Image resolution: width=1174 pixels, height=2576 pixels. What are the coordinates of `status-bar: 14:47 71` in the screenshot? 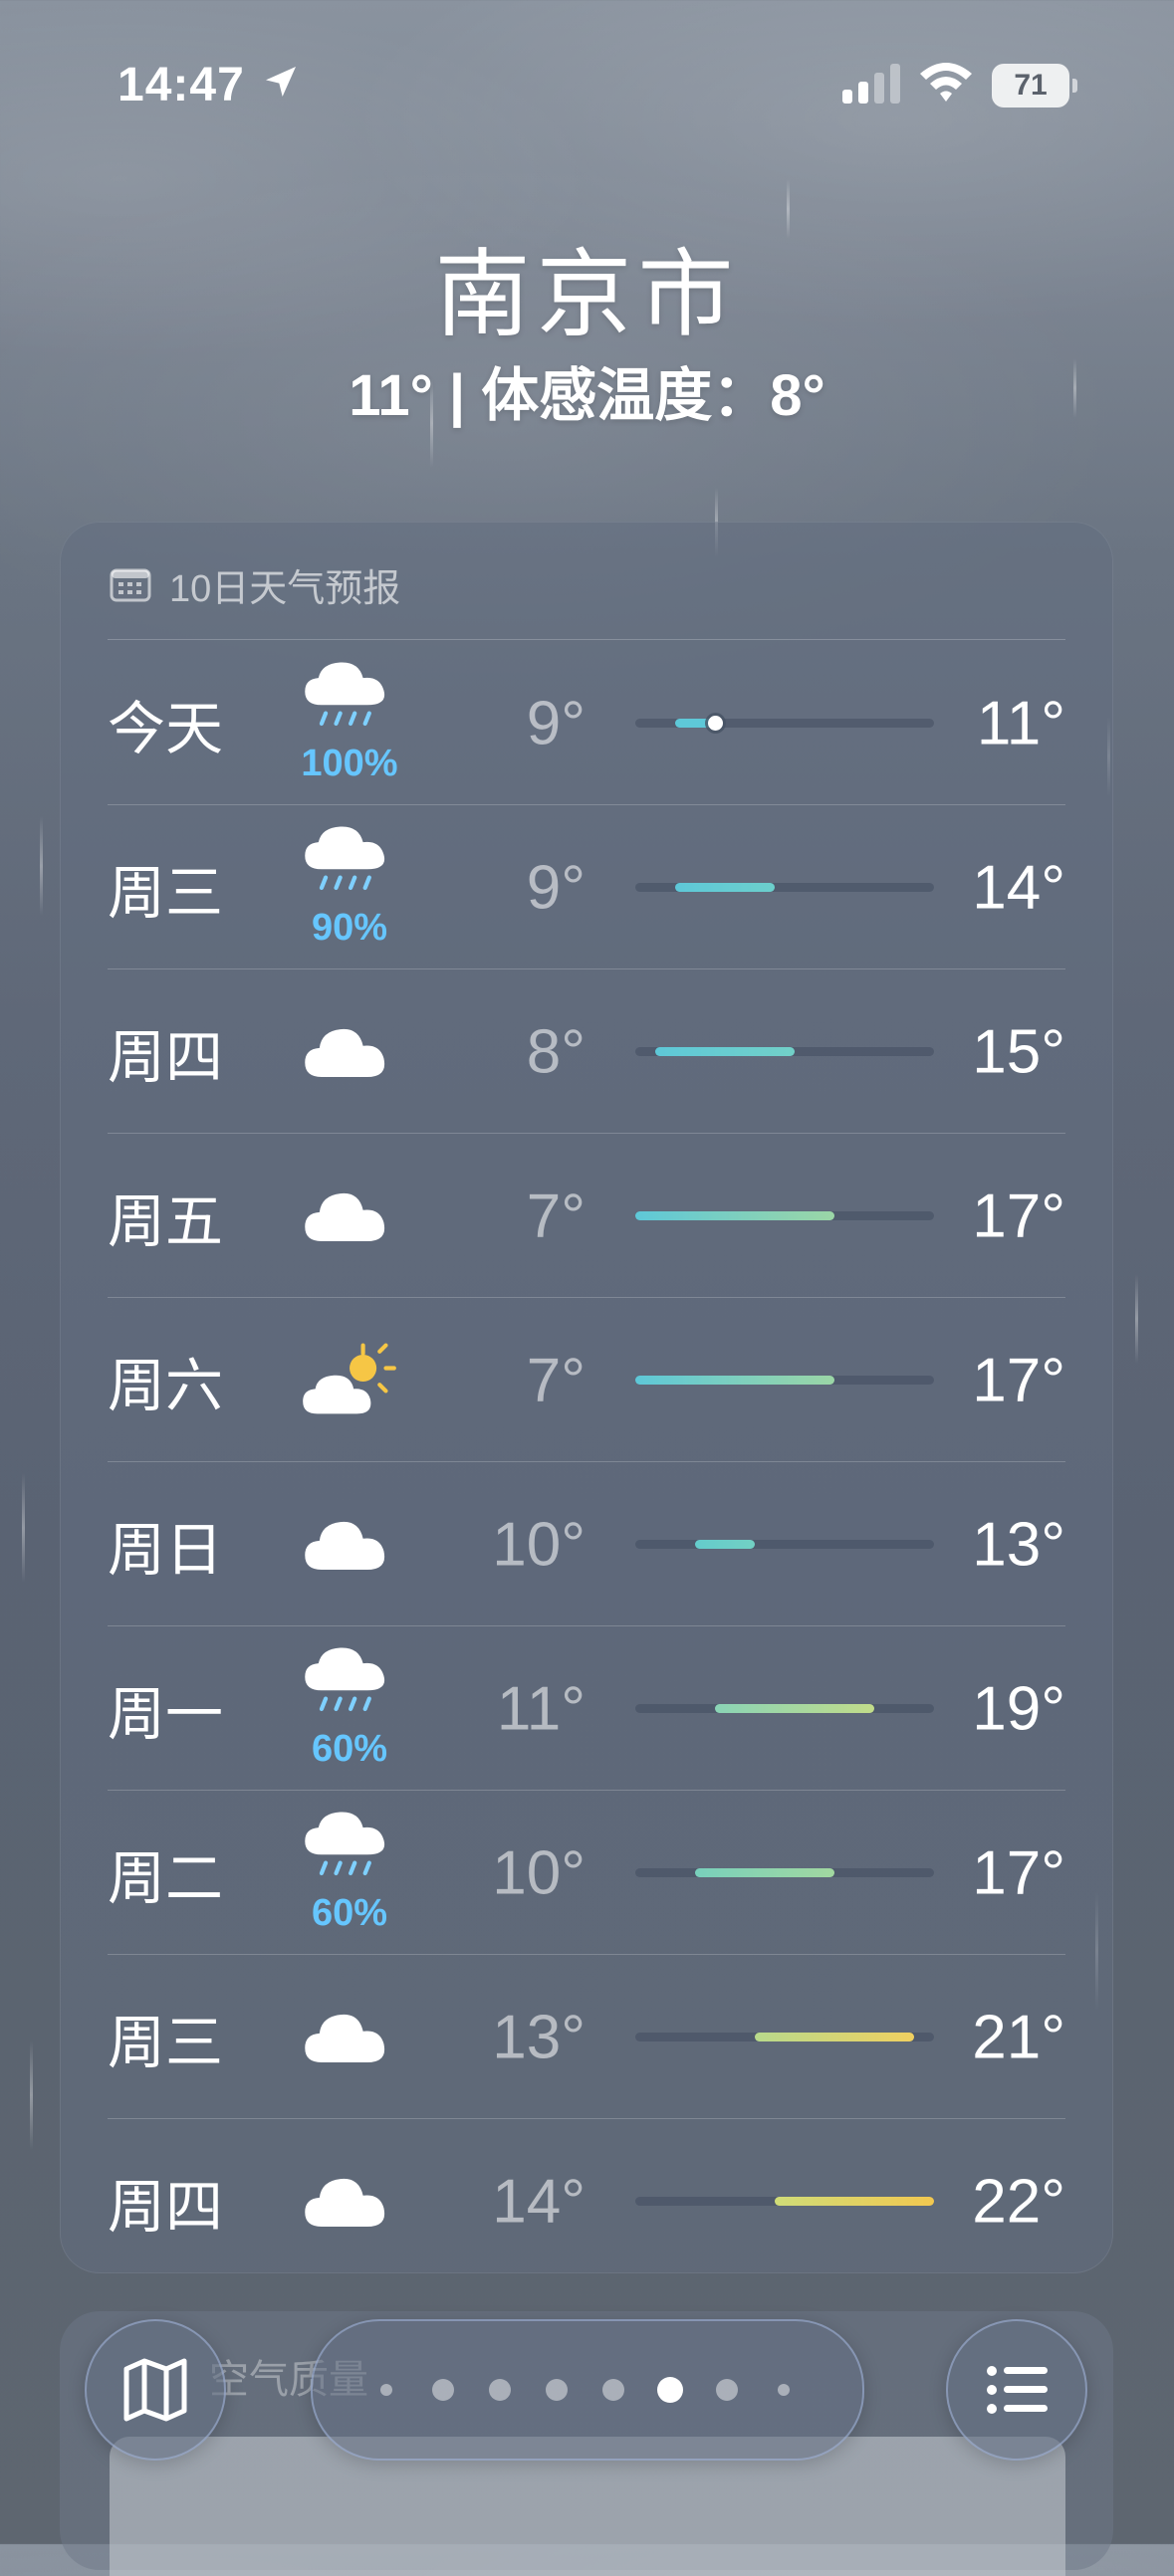 It's located at (587, 84).